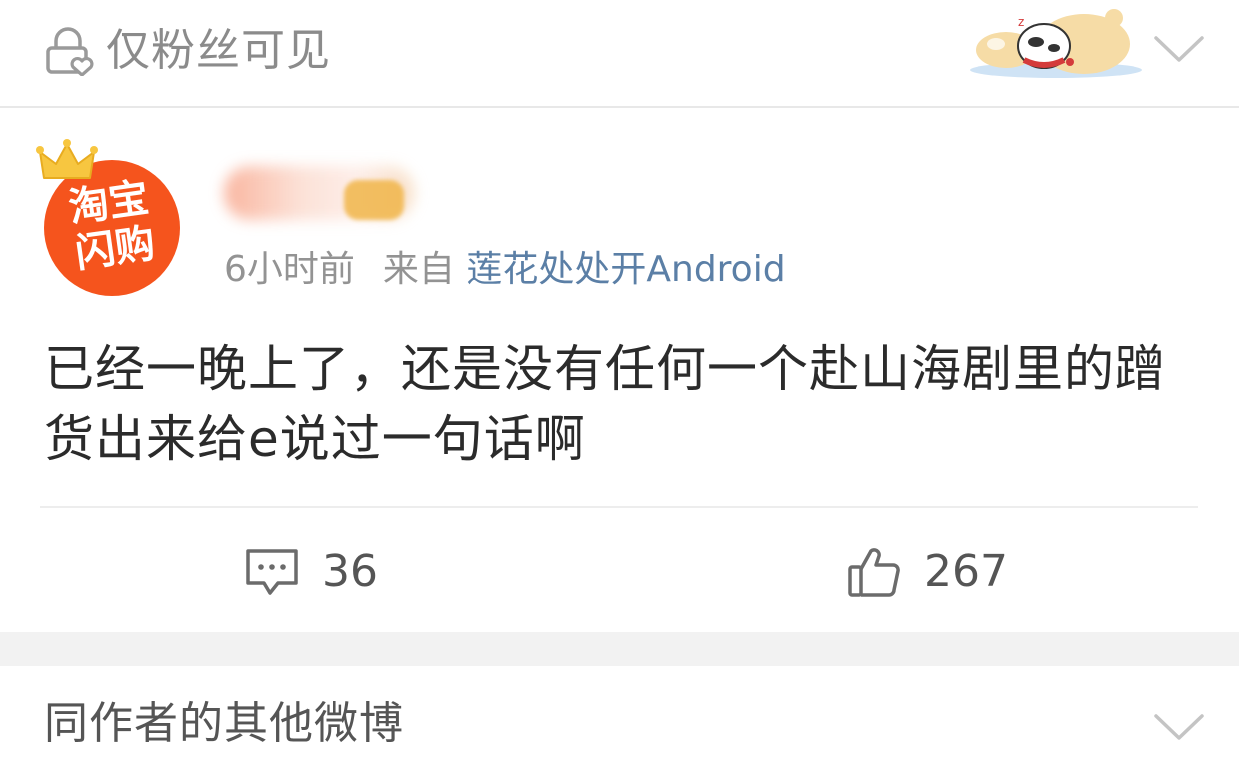 The width and height of the screenshot is (1239, 761). I want to click on like-button: 267, so click(927, 572).